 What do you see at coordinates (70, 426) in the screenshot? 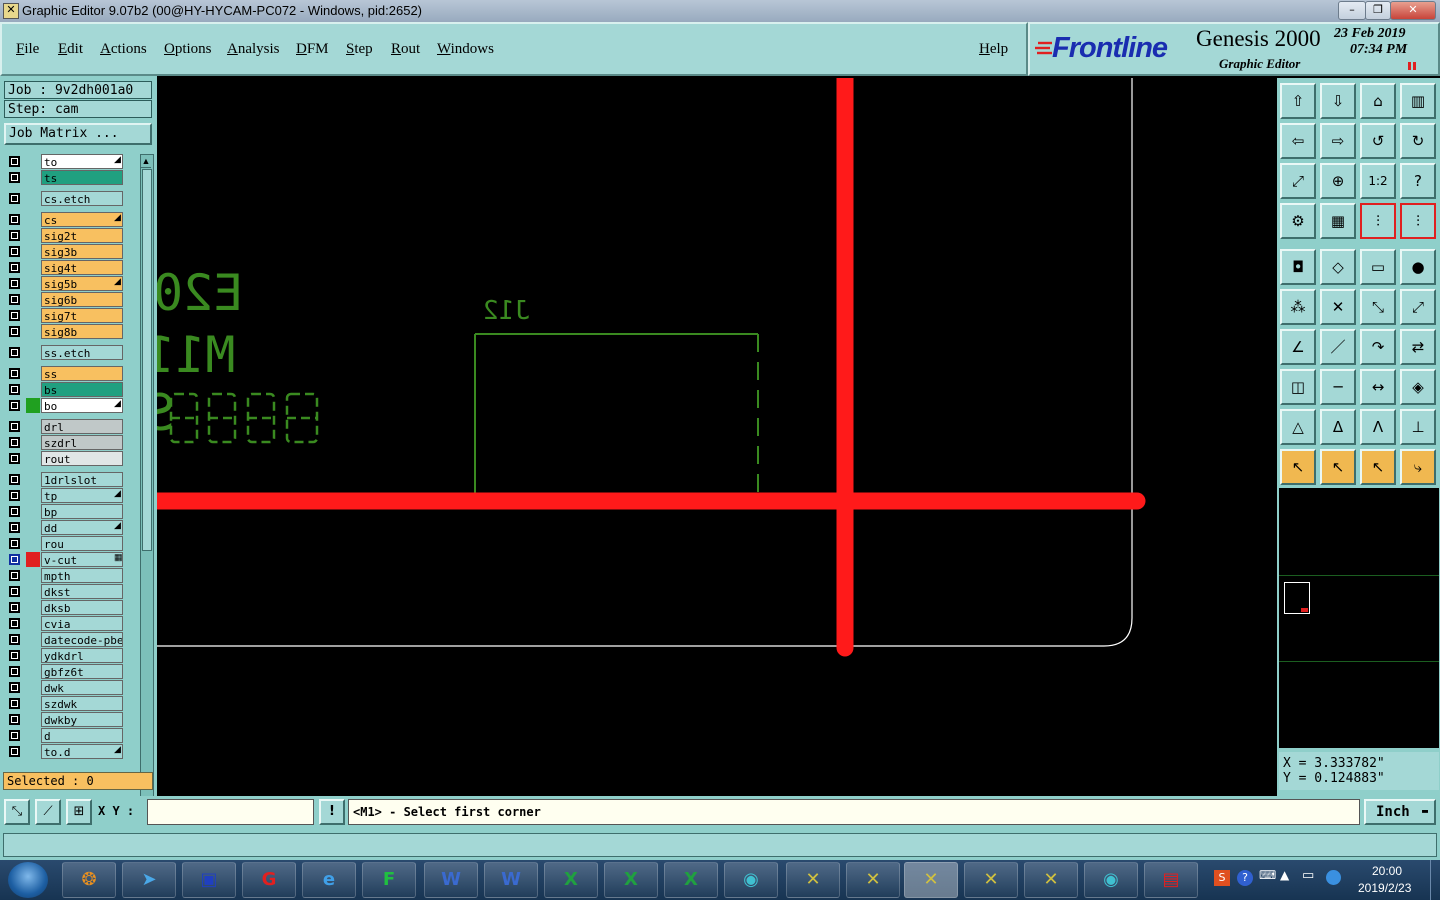
I see `layer-row-drl: drl` at bounding box center [70, 426].